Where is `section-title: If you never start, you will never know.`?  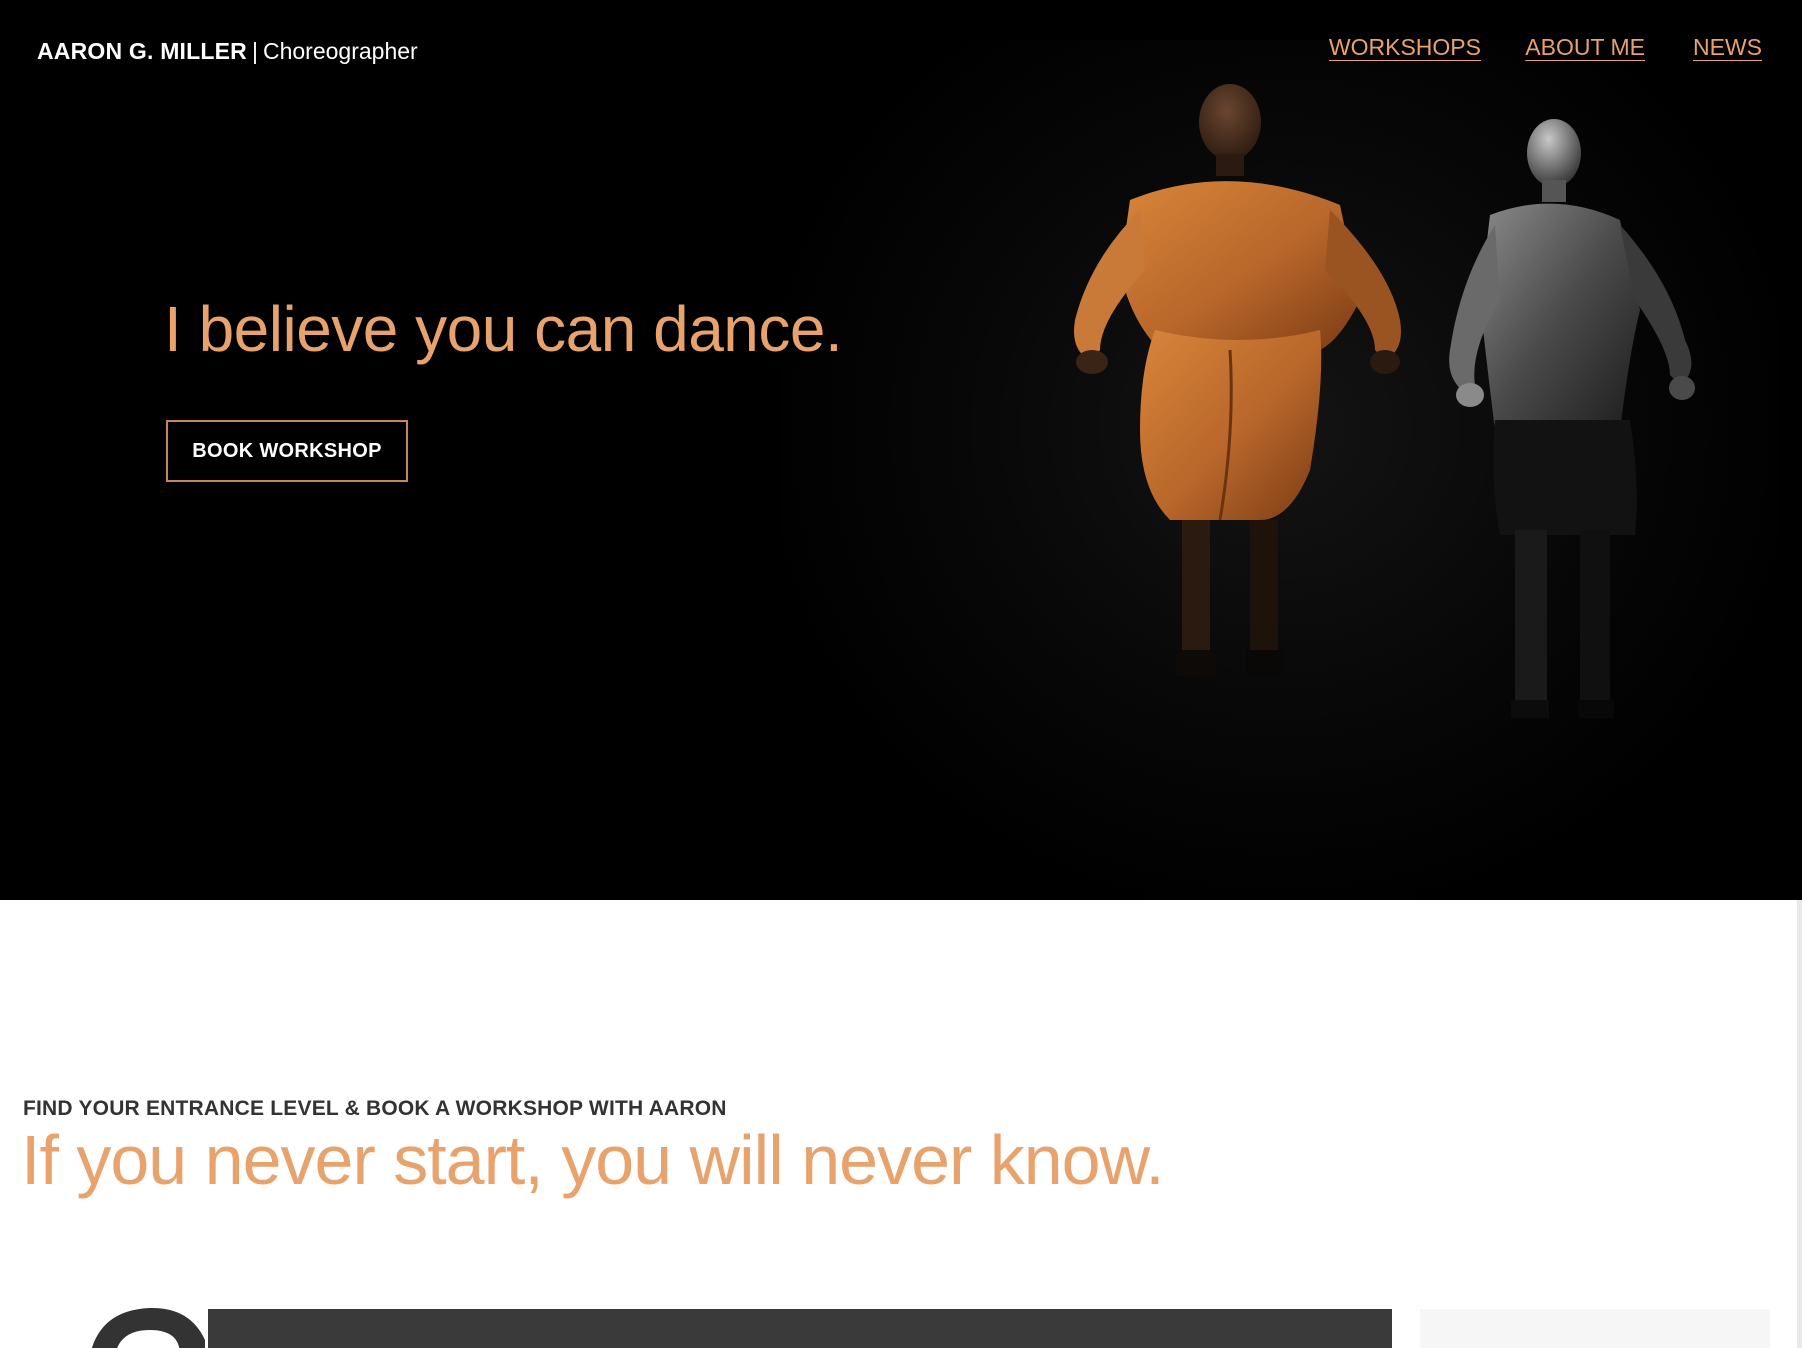
section-title: If you never start, you will never know. is located at coordinates (593, 1160).